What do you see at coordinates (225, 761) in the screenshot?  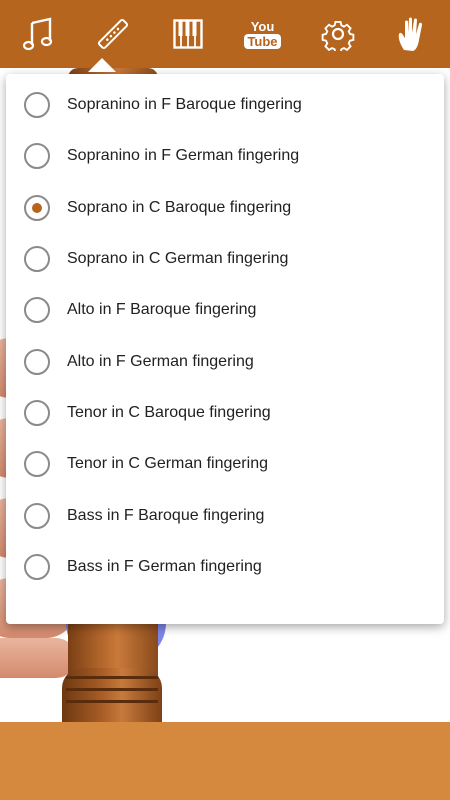 I see `bottom-bar` at bounding box center [225, 761].